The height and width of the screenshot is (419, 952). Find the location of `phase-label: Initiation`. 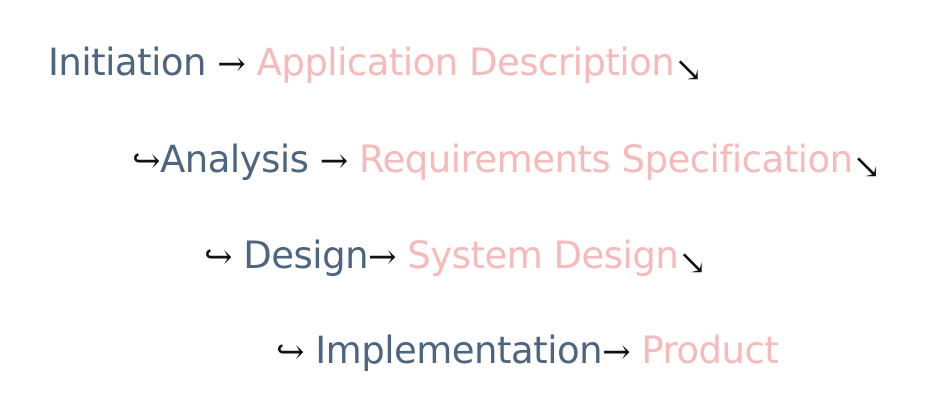

phase-label: Initiation is located at coordinates (127, 62).